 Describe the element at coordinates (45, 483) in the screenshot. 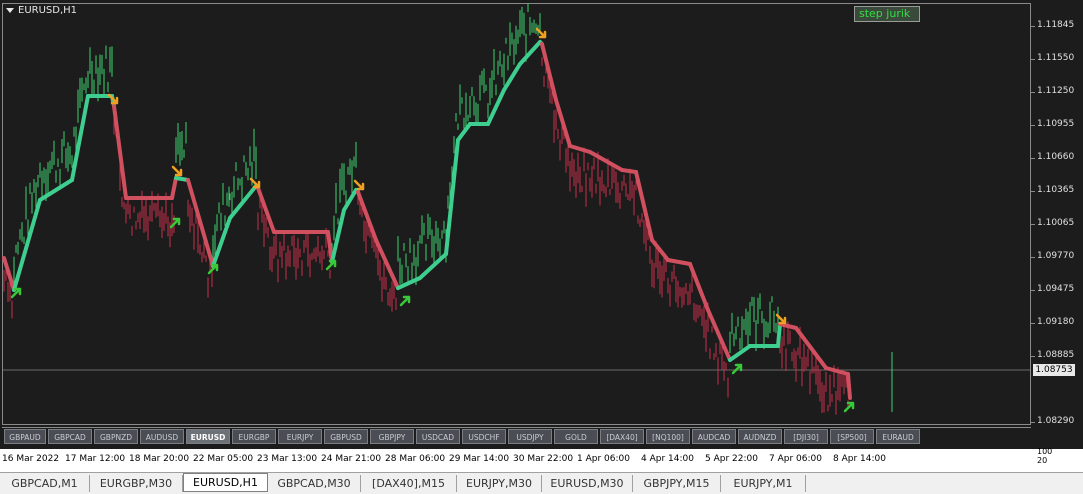

I see `chart-tab: GBPCAD,M1` at that location.